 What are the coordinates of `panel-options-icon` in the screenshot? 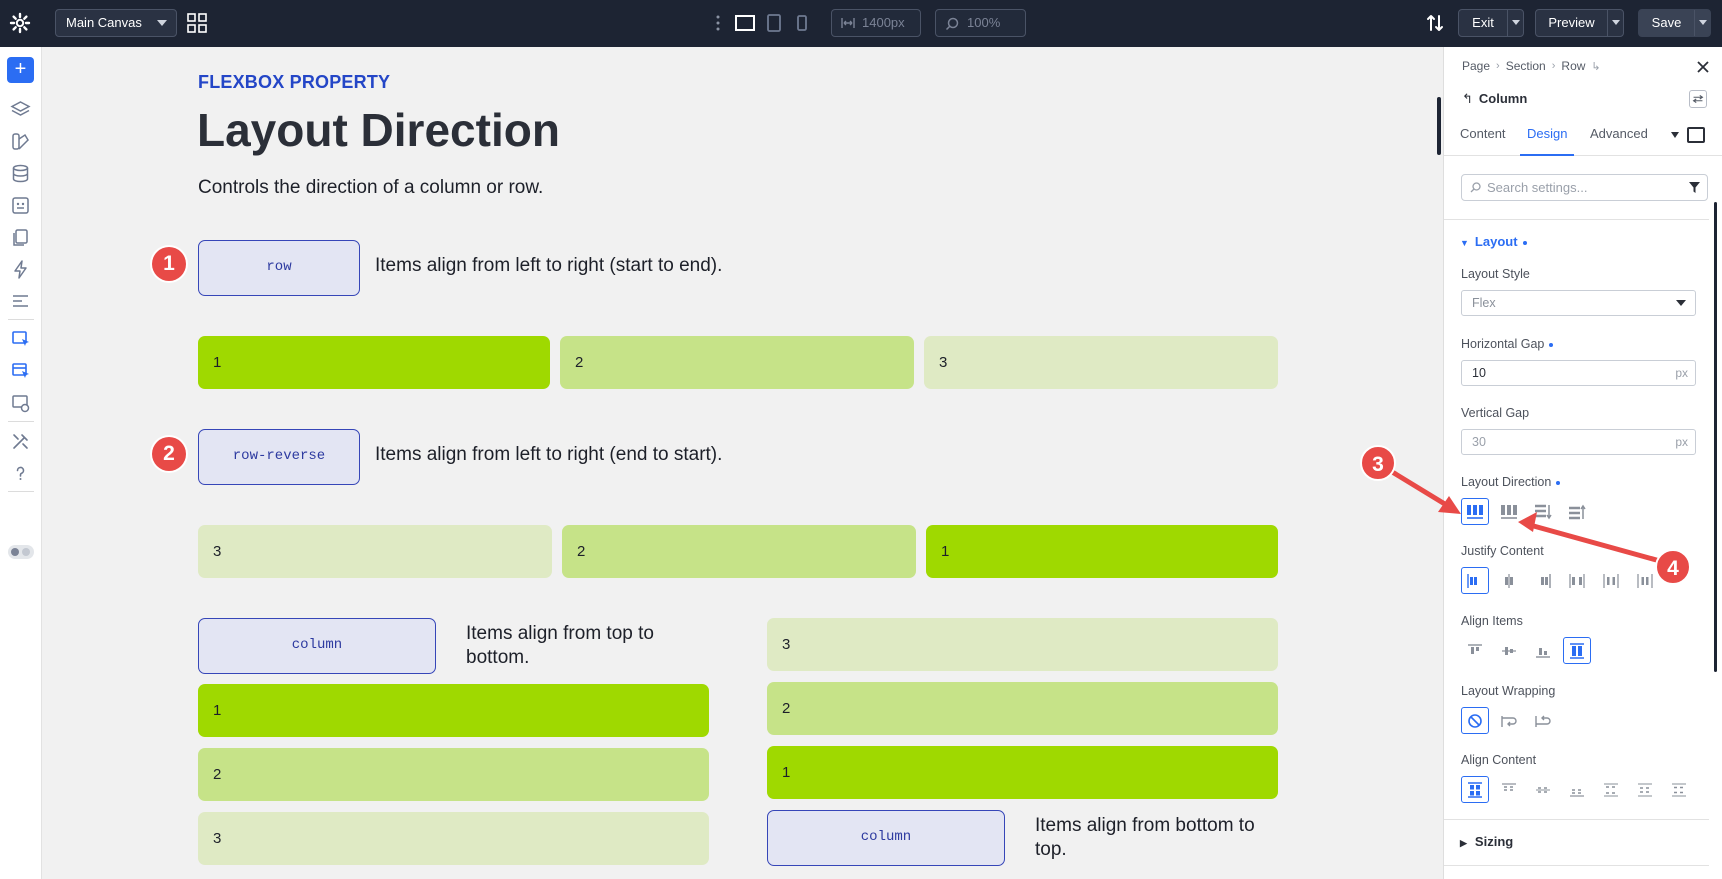 It's located at (1698, 99).